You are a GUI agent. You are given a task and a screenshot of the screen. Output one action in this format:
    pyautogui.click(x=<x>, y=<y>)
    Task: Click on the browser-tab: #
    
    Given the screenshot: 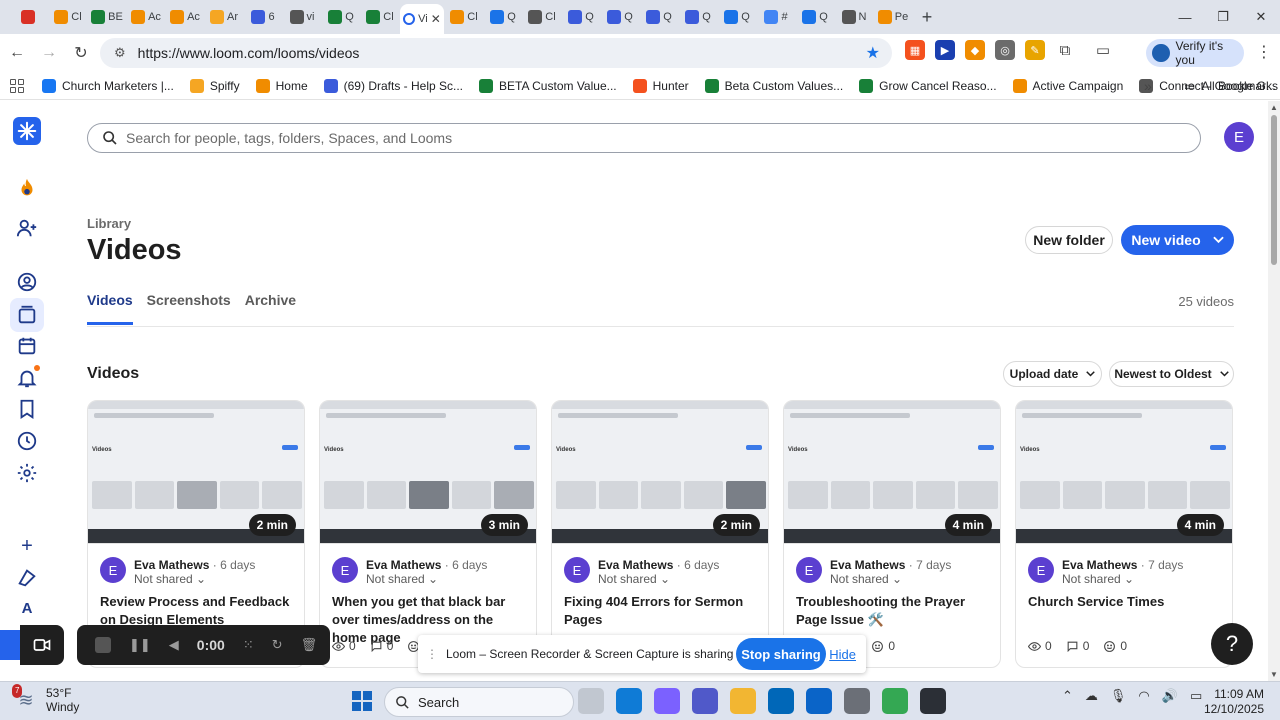 What is the action you would take?
    pyautogui.click(x=776, y=17)
    